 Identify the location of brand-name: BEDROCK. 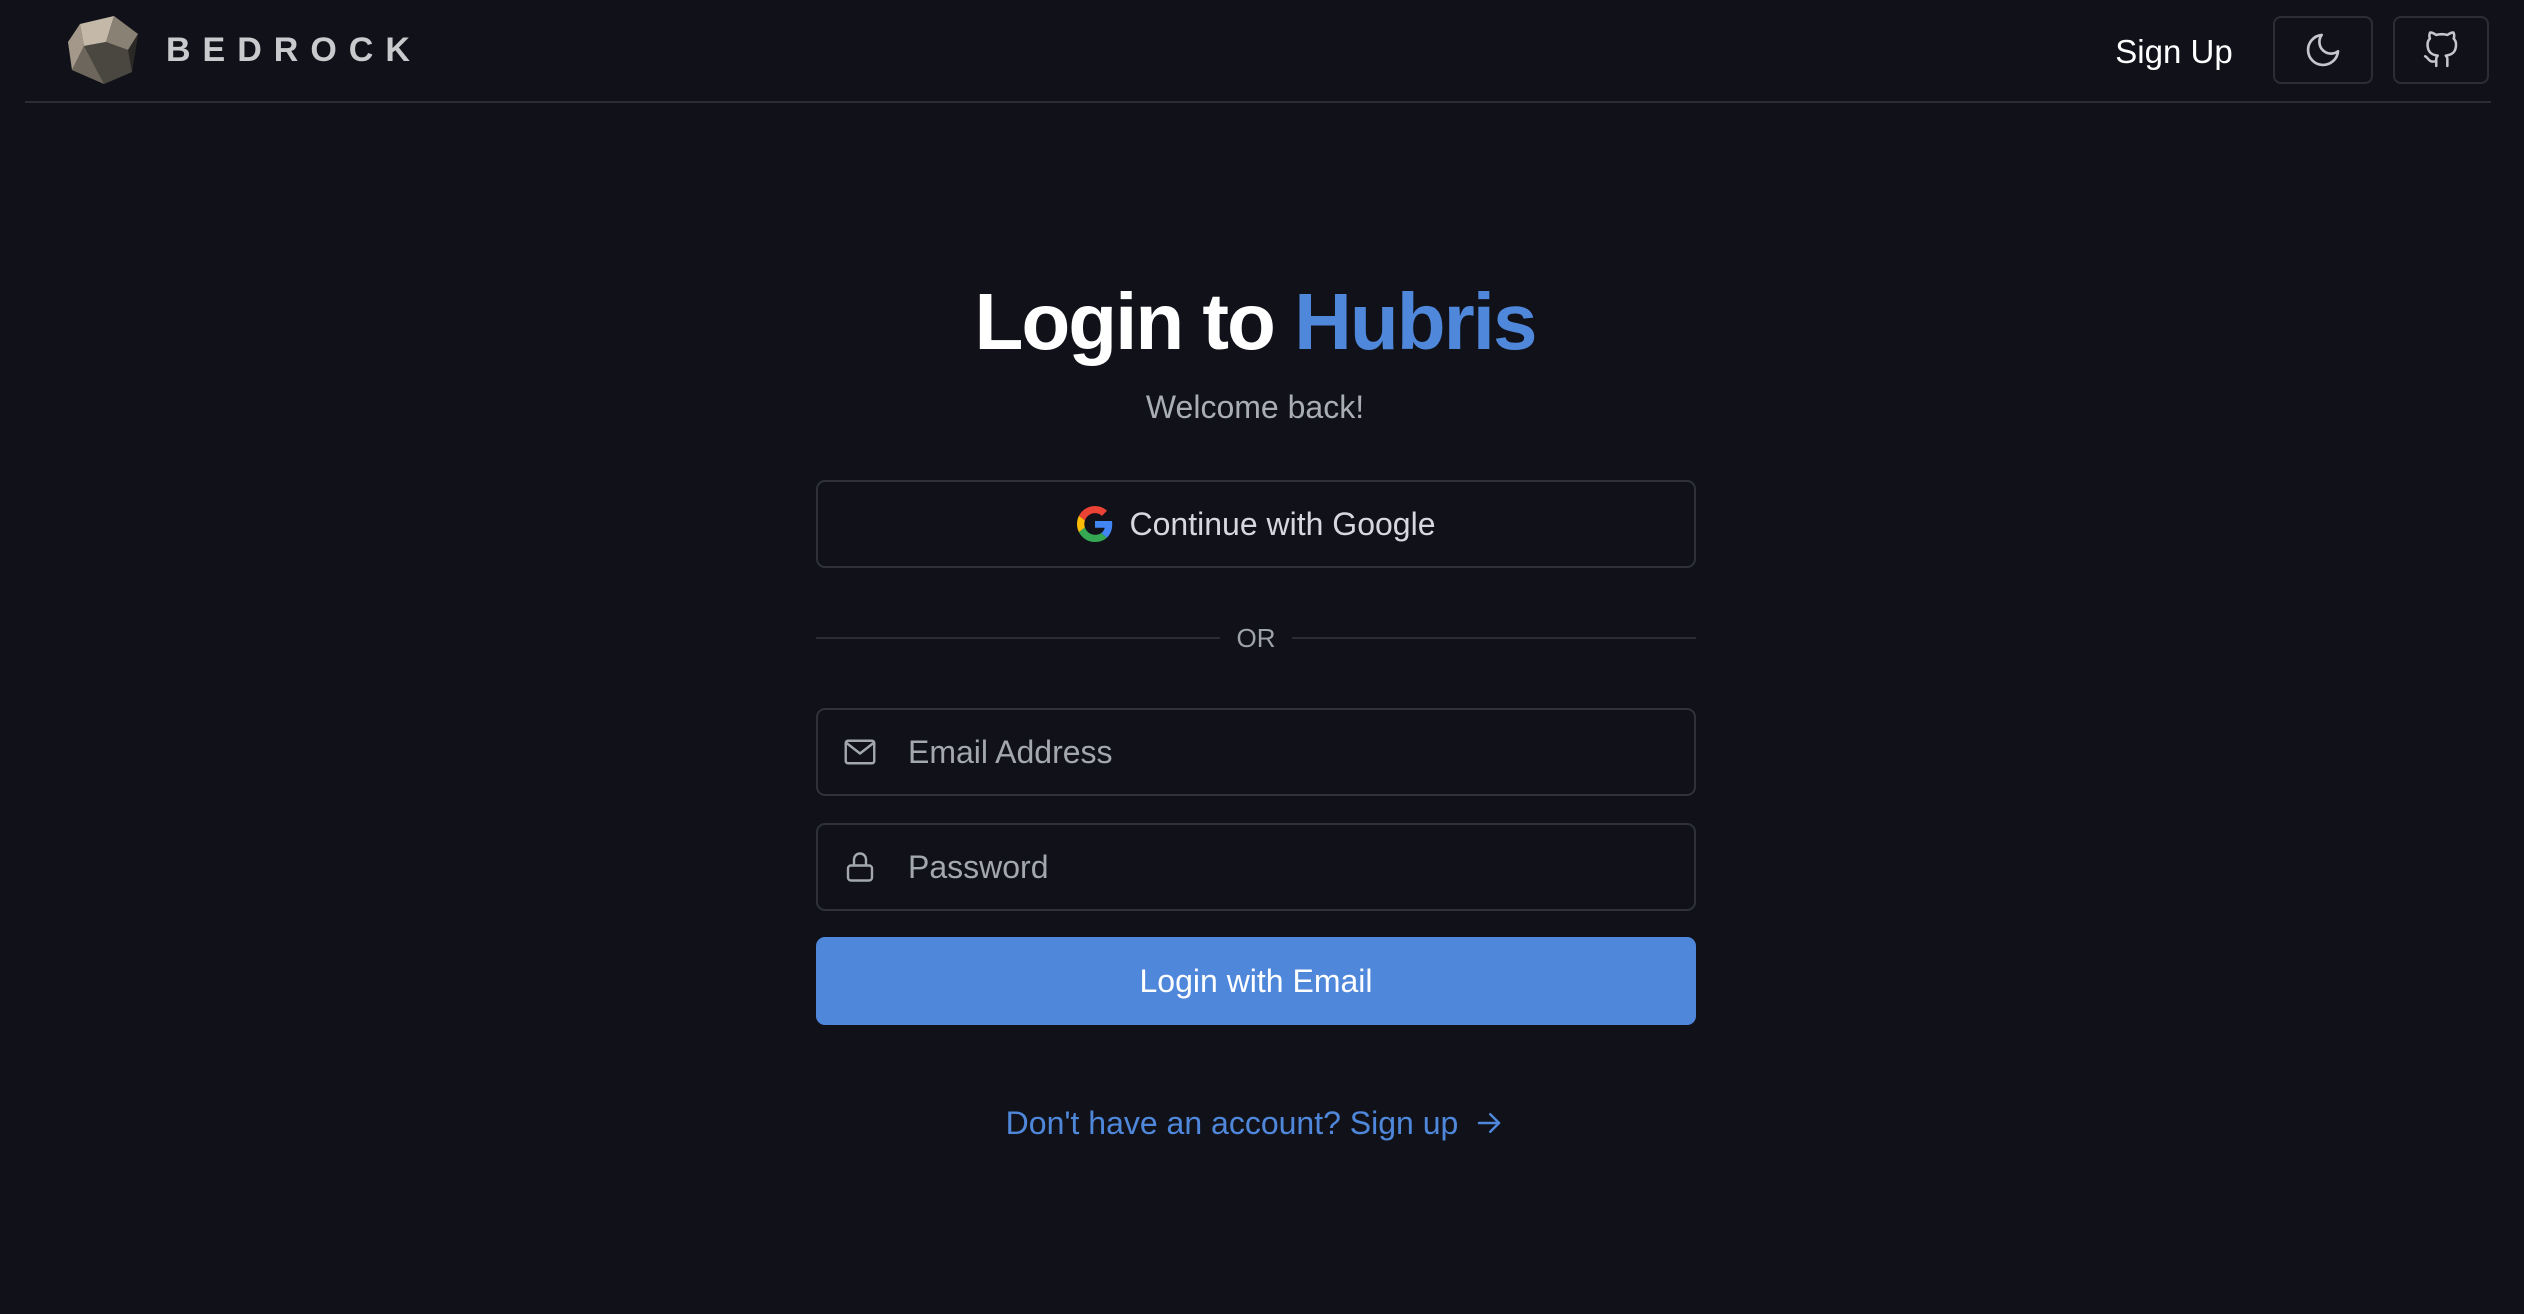
(294, 49).